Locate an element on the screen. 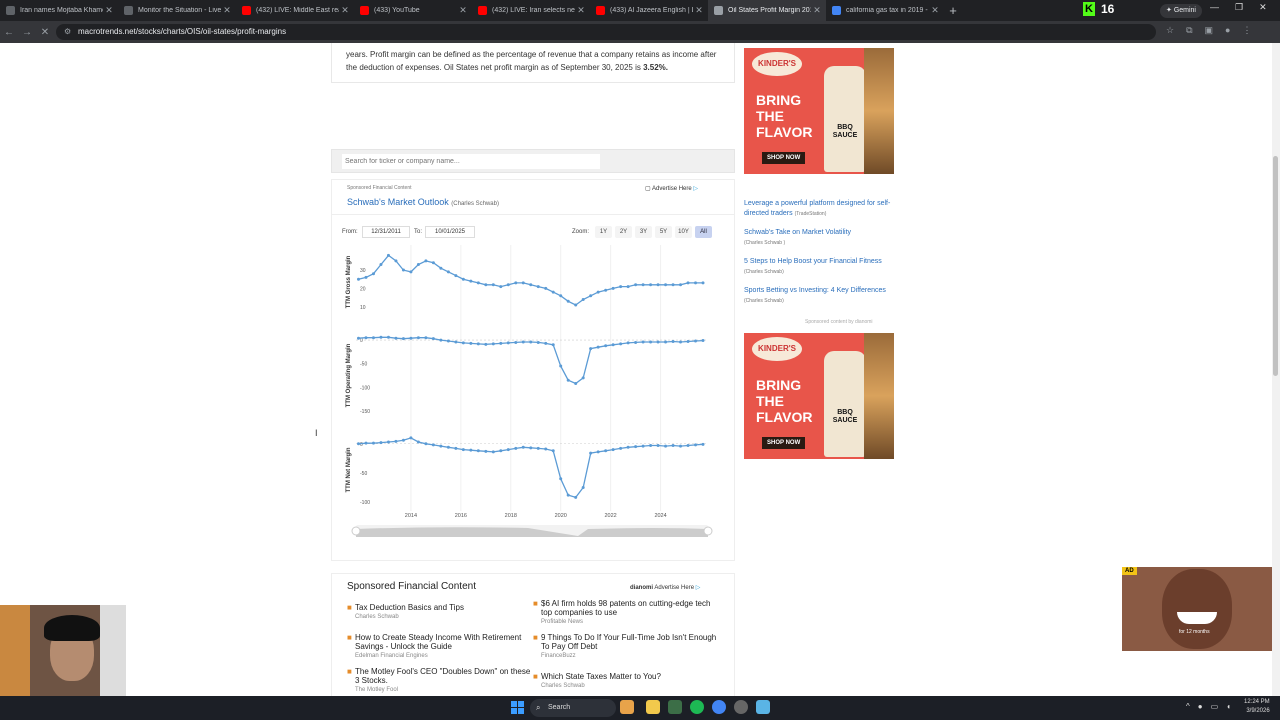 This screenshot has width=1280, height=720. taskbar-search: ⌕ Search is located at coordinates (573, 708).